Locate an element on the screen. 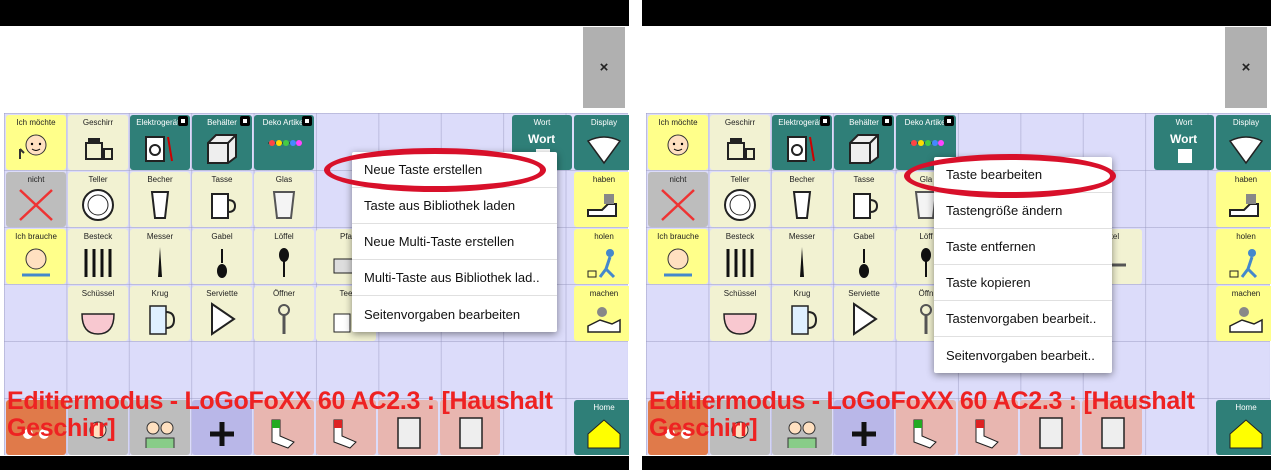 This screenshot has width=1271, height=470. menu-edit-page-defaults: Seitenvorgaben bearbeit.. is located at coordinates (1023, 355).